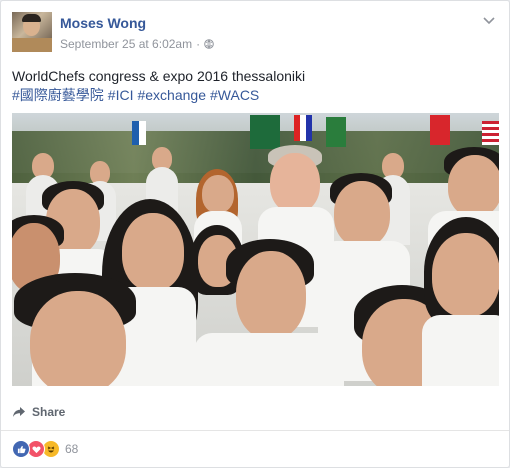  I want to click on share-button: Share, so click(48, 412).